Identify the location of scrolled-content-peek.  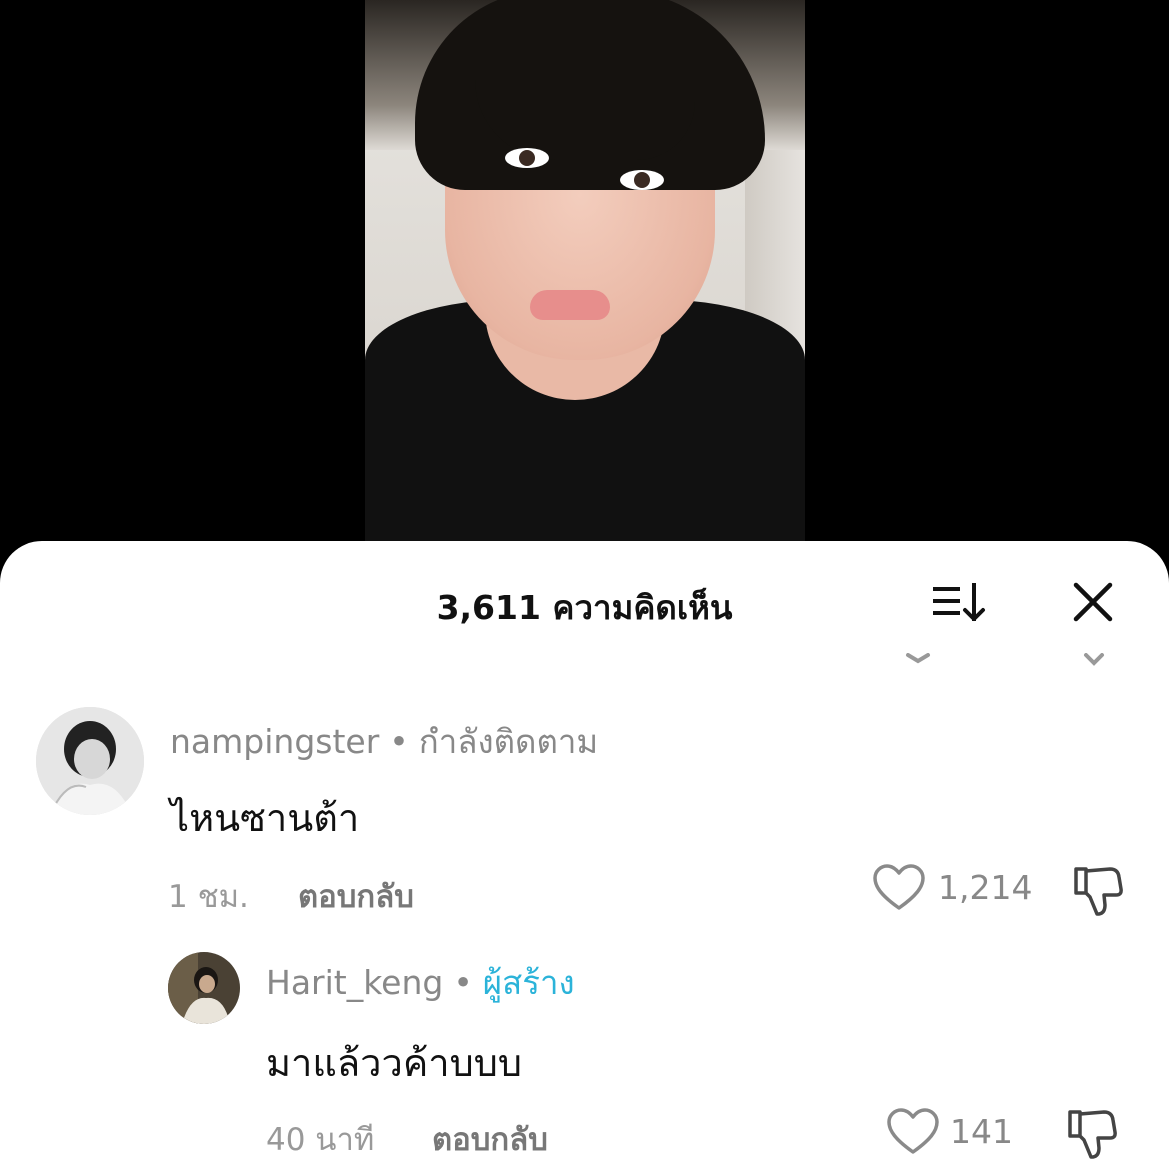
(584, 663).